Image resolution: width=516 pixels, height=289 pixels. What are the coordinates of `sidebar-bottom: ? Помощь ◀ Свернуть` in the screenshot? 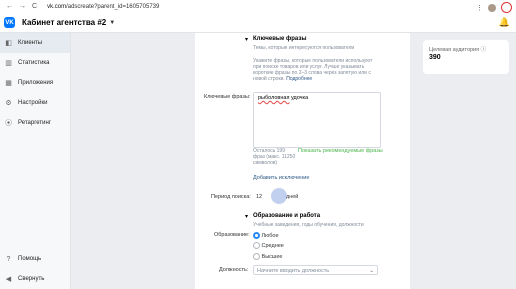 It's located at (35, 269).